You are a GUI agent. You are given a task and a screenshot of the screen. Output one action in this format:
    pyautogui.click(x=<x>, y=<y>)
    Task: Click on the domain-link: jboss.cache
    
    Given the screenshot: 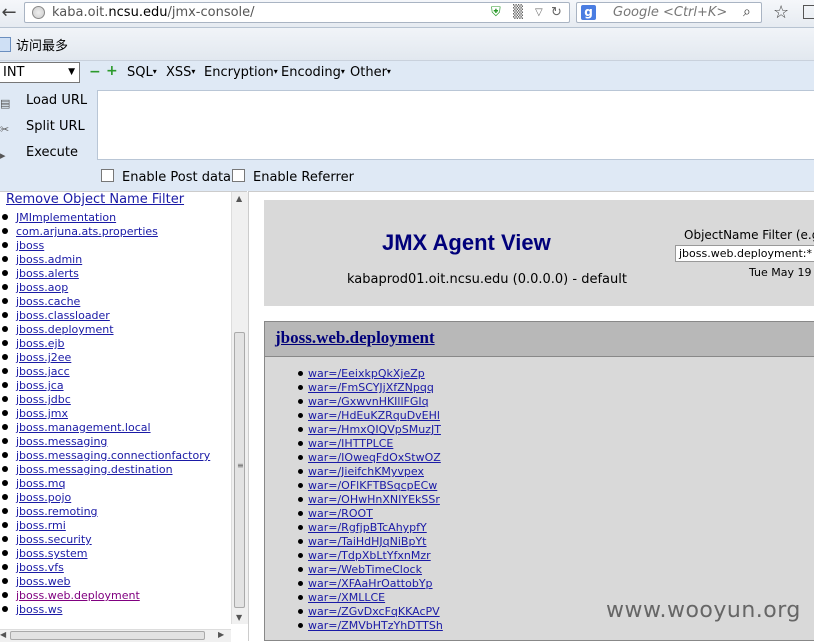 What is the action you would take?
    pyautogui.click(x=48, y=301)
    